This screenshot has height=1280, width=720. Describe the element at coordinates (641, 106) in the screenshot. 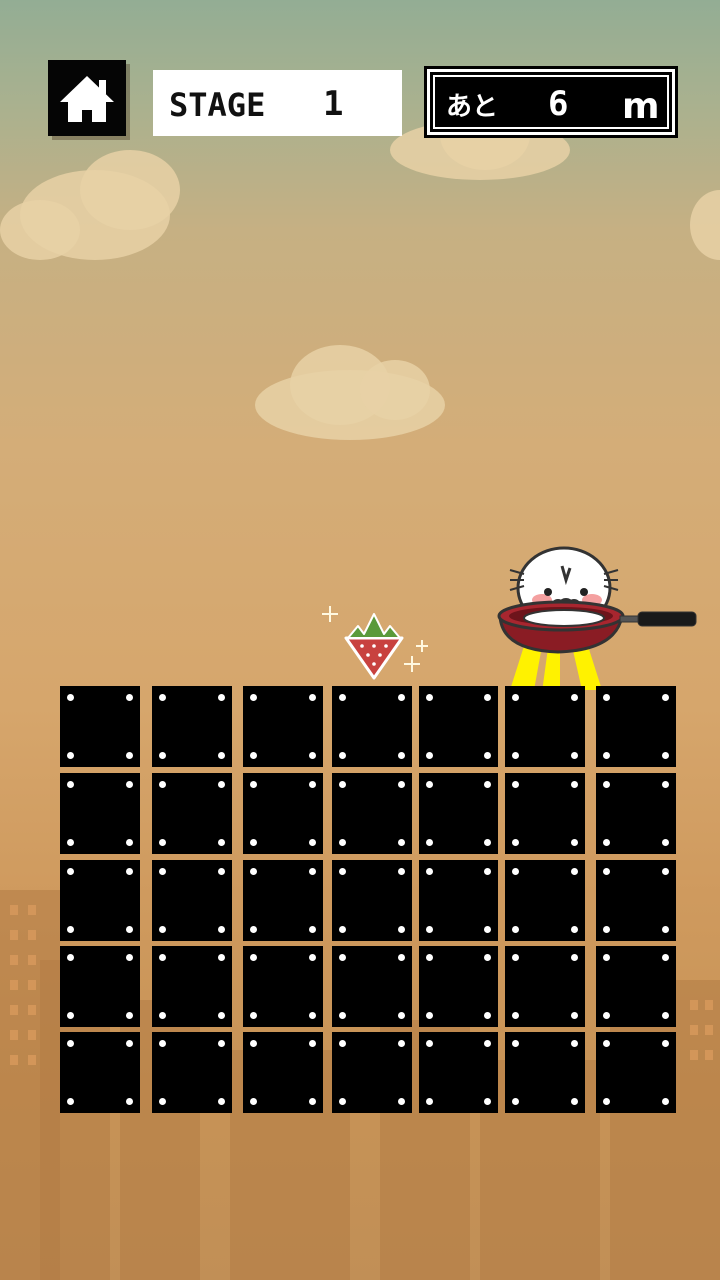

I see `remaining-unit: m` at that location.